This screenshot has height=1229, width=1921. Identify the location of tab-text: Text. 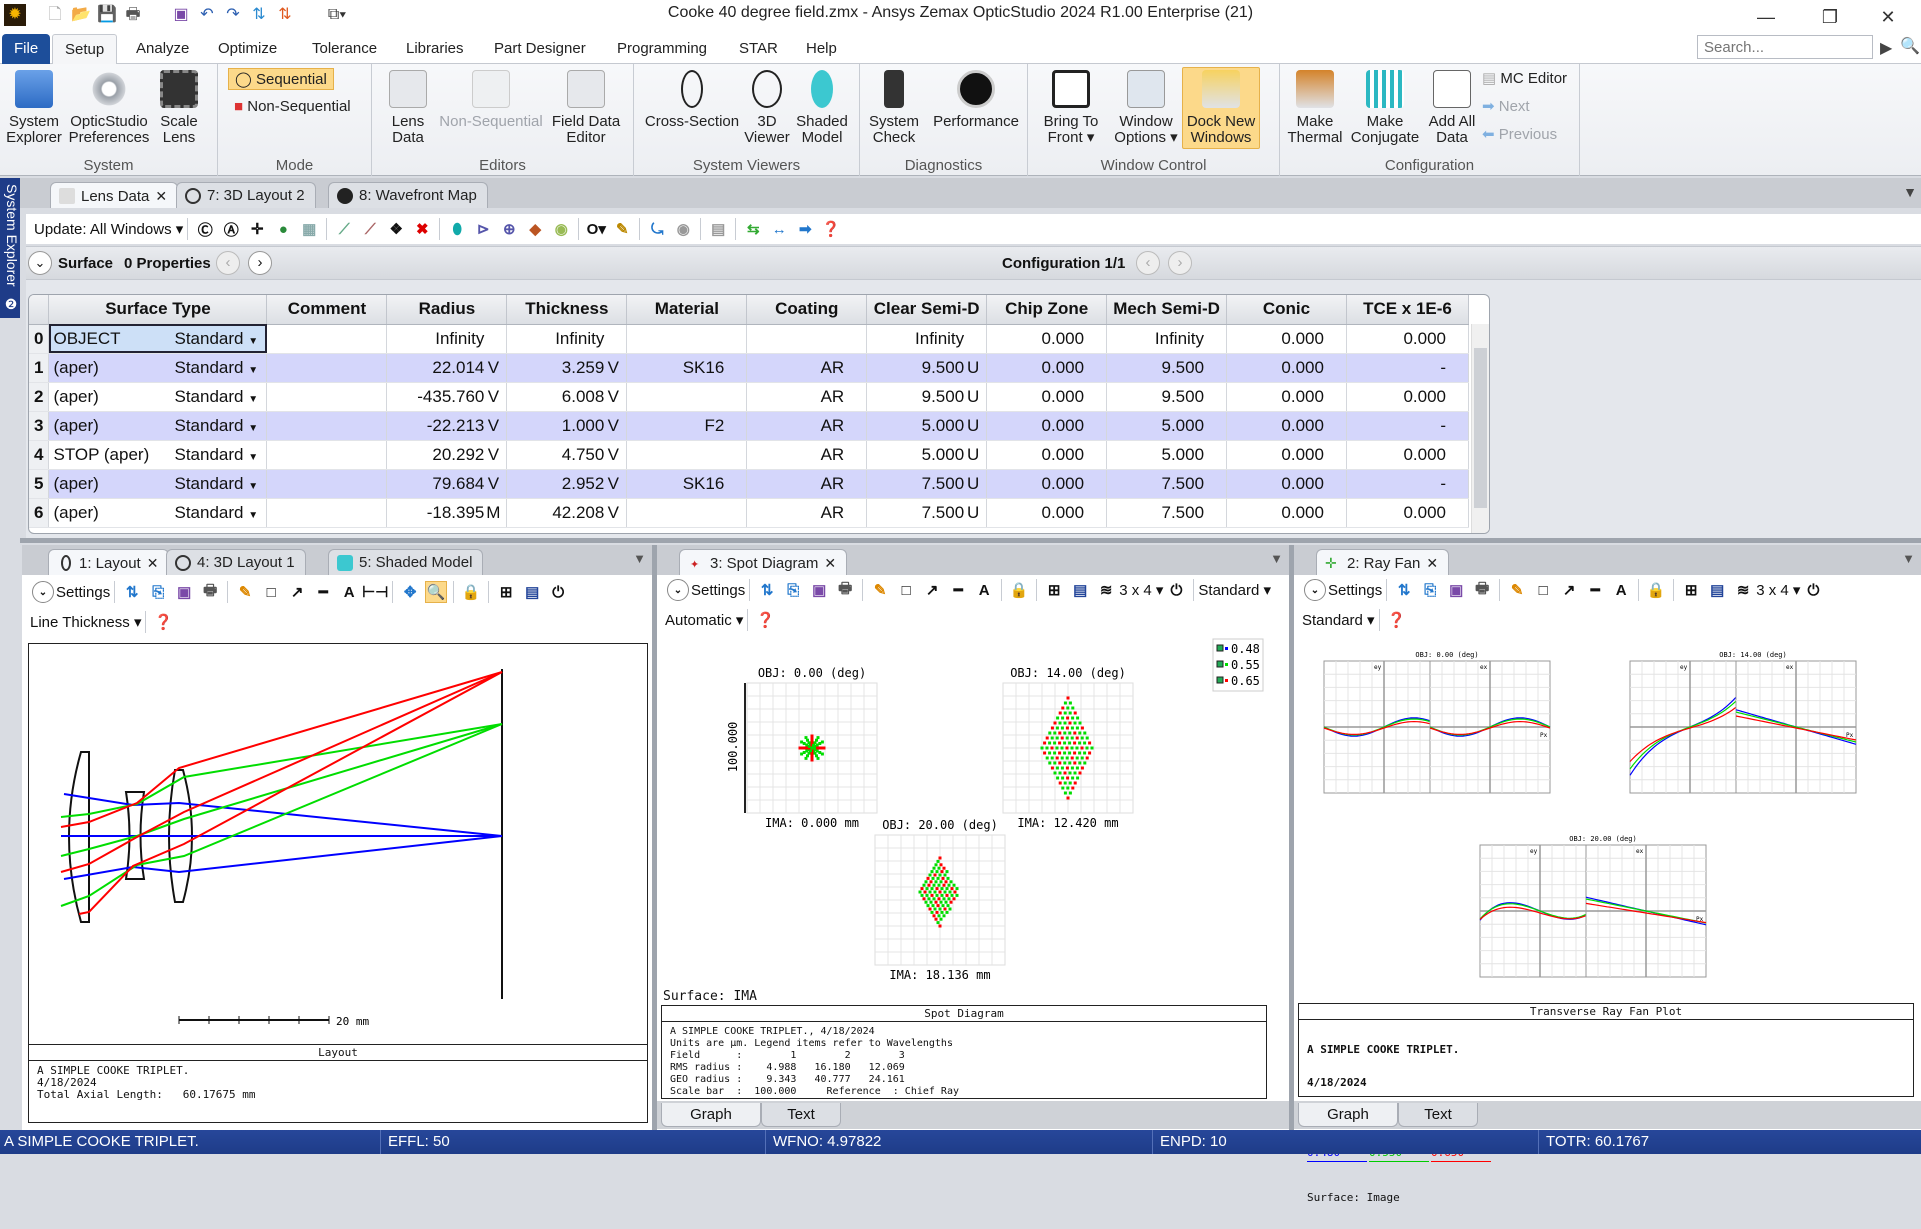
(801, 1115).